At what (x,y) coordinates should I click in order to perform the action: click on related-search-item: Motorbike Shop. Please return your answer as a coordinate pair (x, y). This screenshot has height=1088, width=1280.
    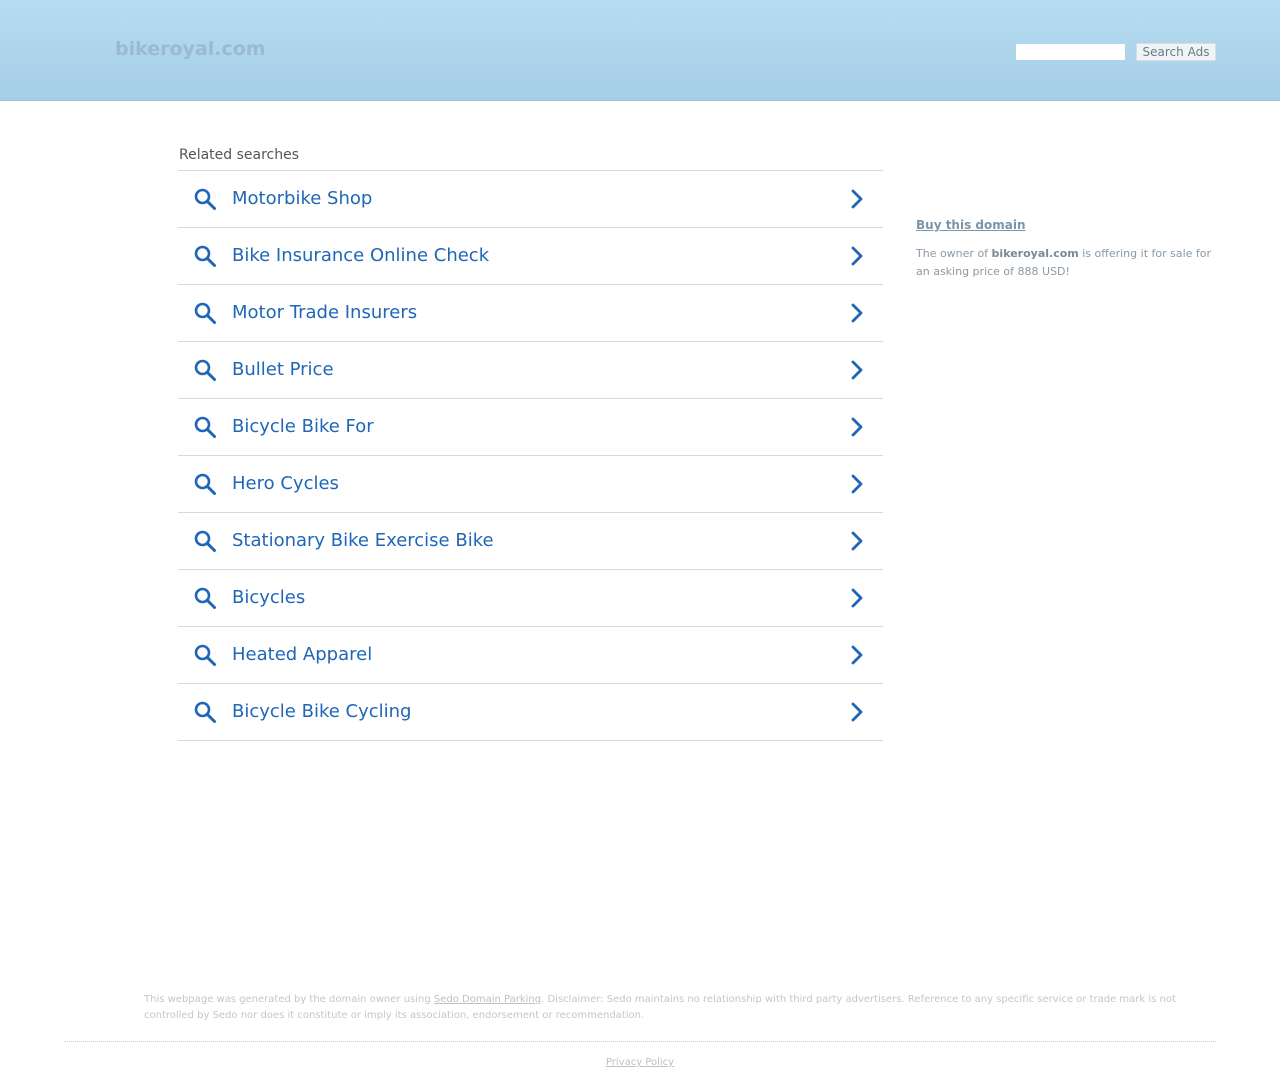
    Looking at the image, I should click on (530, 199).